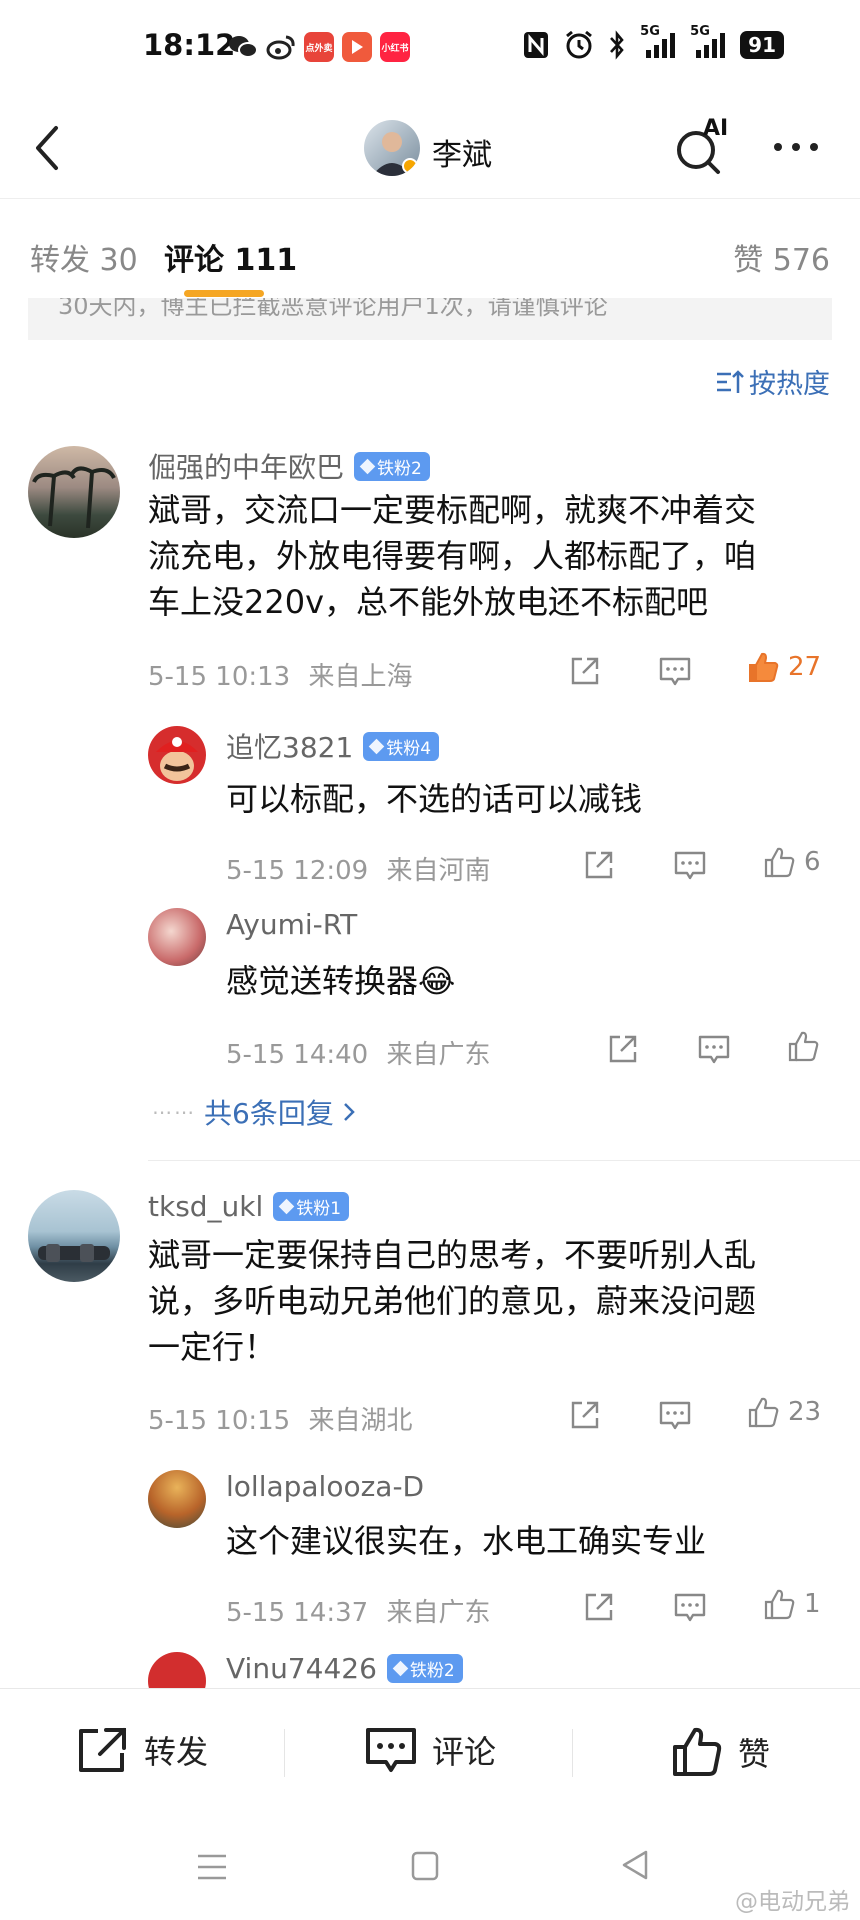  I want to click on username-text: lollapalooza-D, so click(325, 1486).